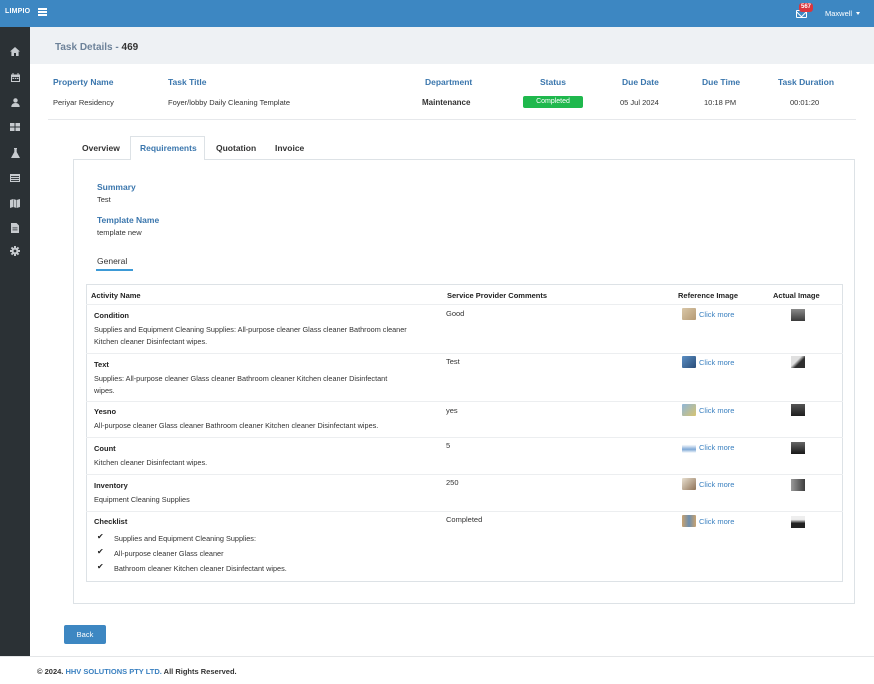 This screenshot has width=874, height=684. What do you see at coordinates (553, 102) in the screenshot?
I see `status-badge: Completed` at bounding box center [553, 102].